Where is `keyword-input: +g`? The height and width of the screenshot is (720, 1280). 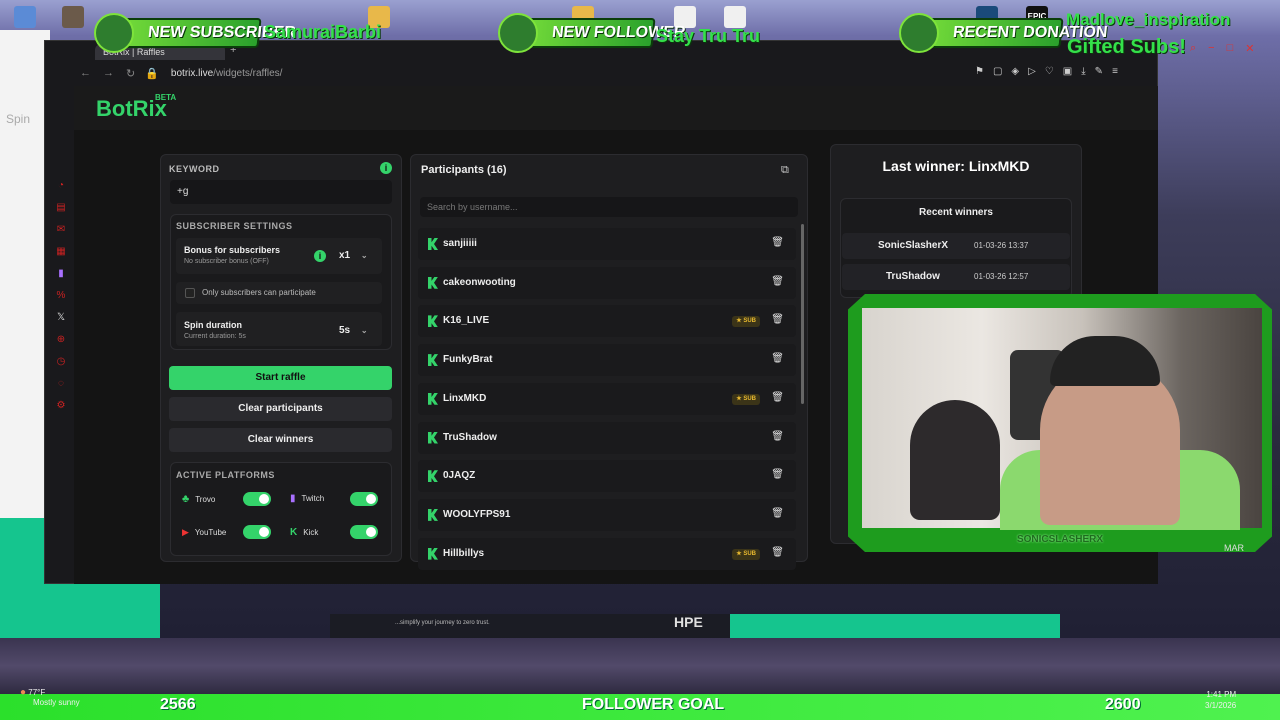 keyword-input: +g is located at coordinates (281, 192).